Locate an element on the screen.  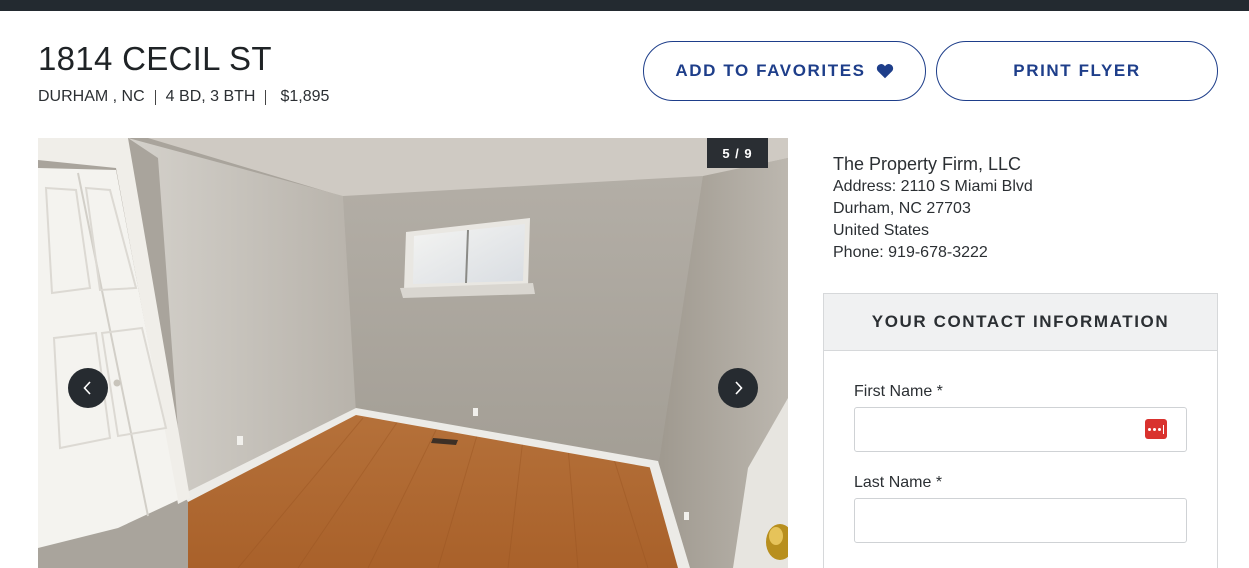
password-manager-icon is located at coordinates (1156, 429).